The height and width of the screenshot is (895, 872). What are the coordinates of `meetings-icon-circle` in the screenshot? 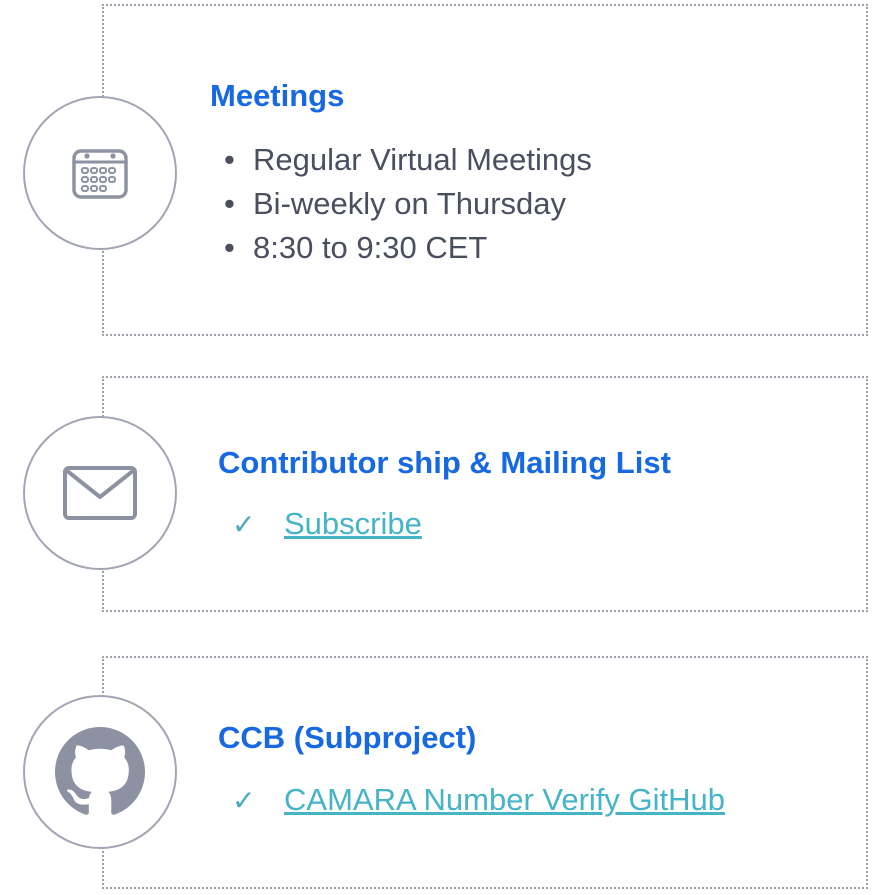 It's located at (100, 173).